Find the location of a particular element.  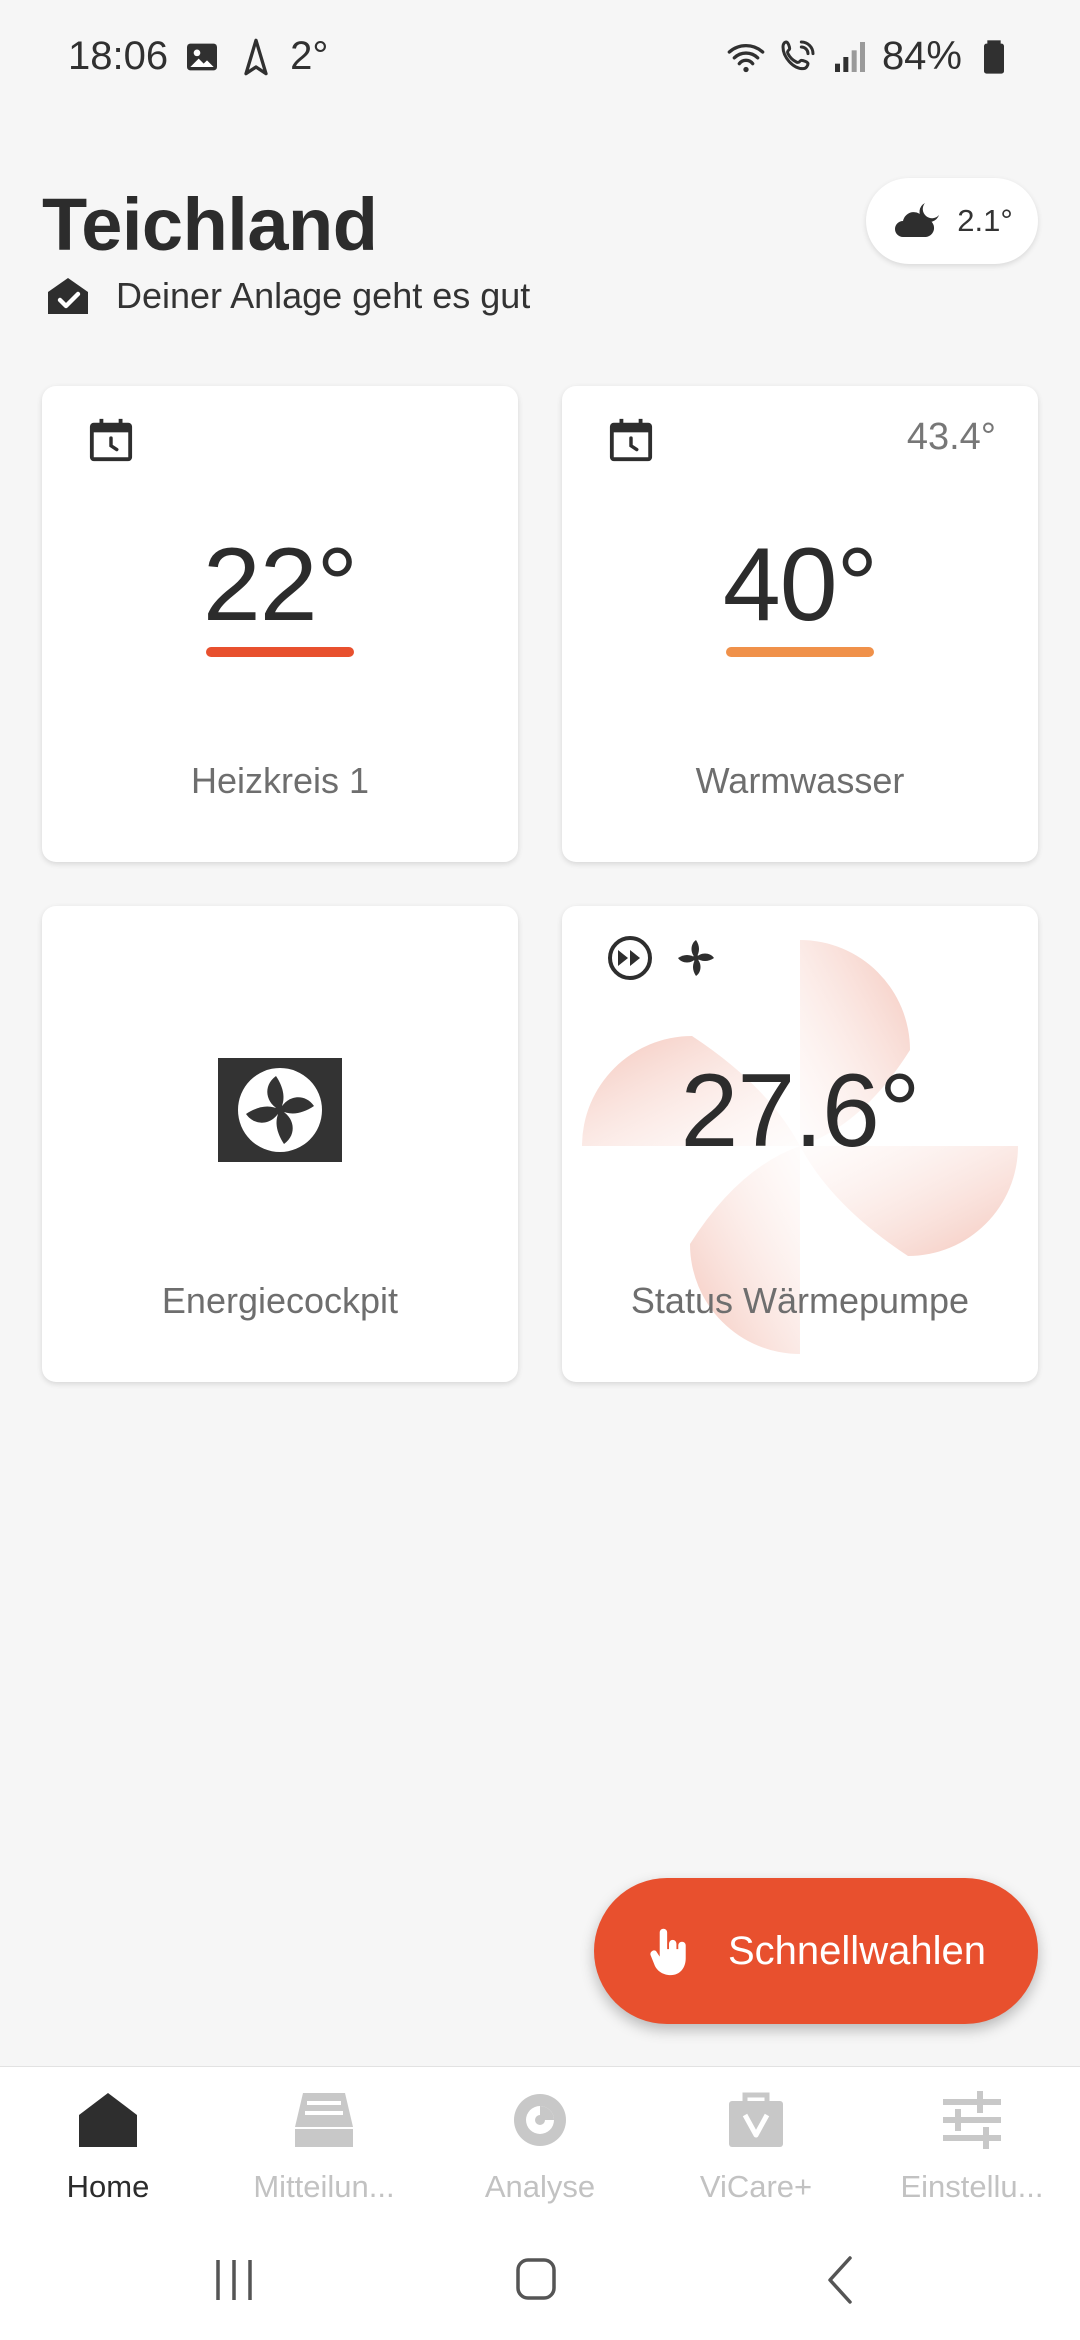

weather-button: 2.1° is located at coordinates (952, 221).